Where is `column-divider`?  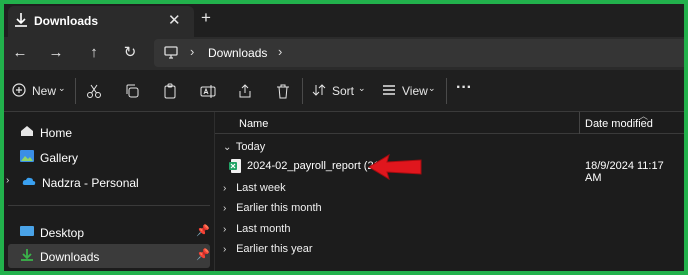
column-divider is located at coordinates (579, 123).